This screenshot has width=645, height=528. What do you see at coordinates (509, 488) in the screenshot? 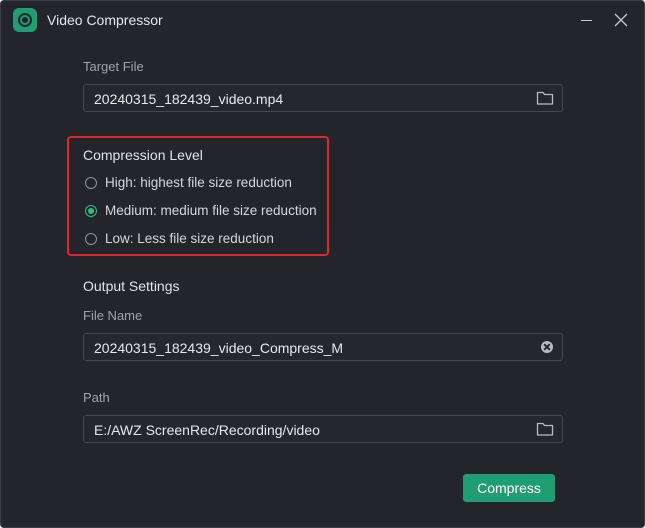
I see `compress-button: Compress` at bounding box center [509, 488].